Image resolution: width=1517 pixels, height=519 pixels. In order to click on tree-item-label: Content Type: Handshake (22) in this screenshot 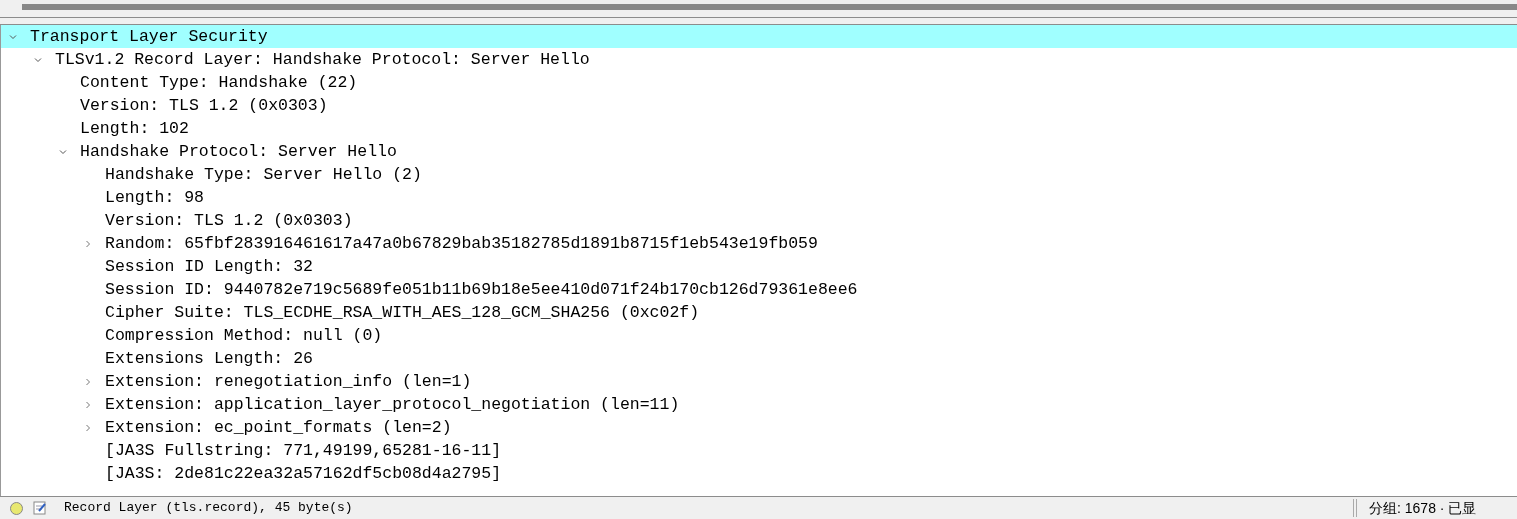, I will do `click(219, 83)`.